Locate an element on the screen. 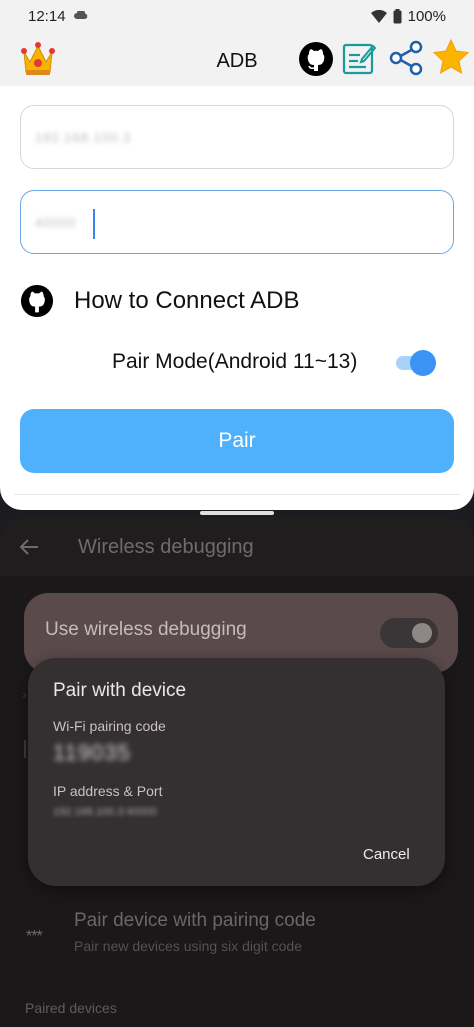 This screenshot has height=1027, width=474. port-input-value: 40000 is located at coordinates (56, 222).